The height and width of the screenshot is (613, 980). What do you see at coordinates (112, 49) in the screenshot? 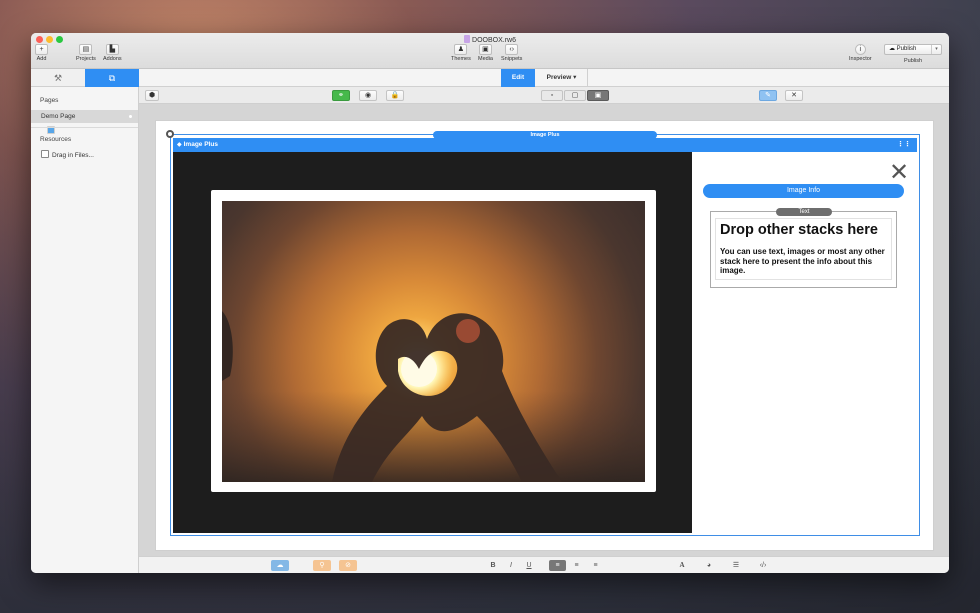
I see `addons-icon: ▙` at bounding box center [112, 49].